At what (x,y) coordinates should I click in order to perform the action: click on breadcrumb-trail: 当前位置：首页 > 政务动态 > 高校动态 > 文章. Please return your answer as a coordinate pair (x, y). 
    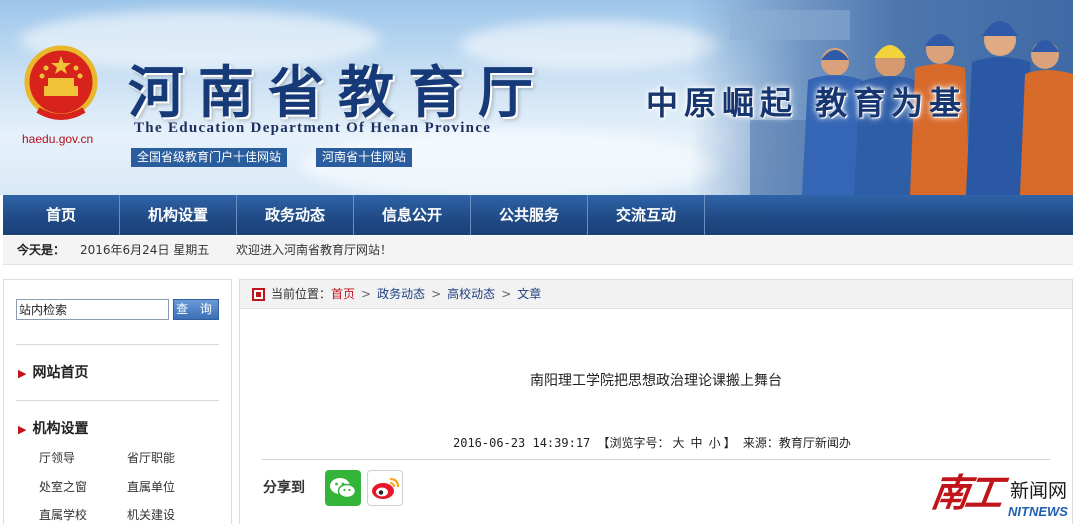
    Looking at the image, I should click on (406, 294).